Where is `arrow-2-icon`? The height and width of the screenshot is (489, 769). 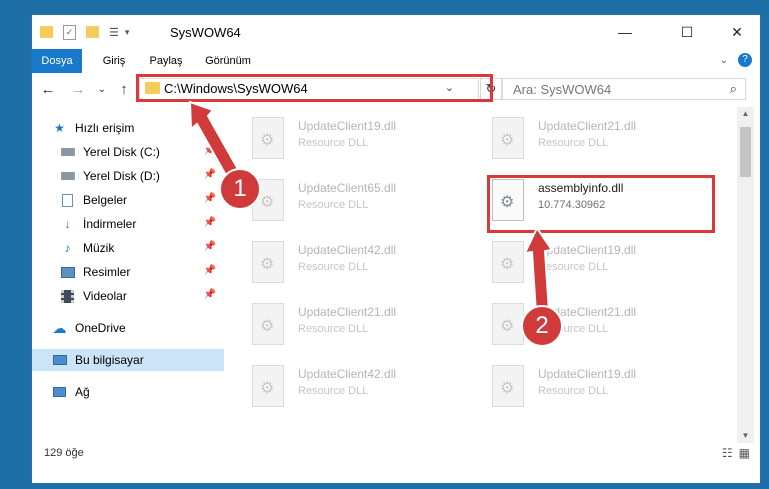 arrow-2-icon is located at coordinates (538, 270).